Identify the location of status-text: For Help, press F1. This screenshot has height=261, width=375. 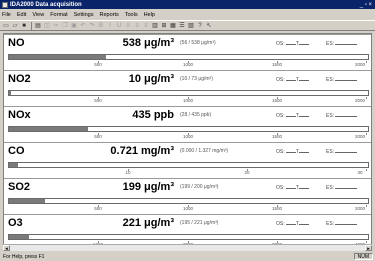
(24, 256).